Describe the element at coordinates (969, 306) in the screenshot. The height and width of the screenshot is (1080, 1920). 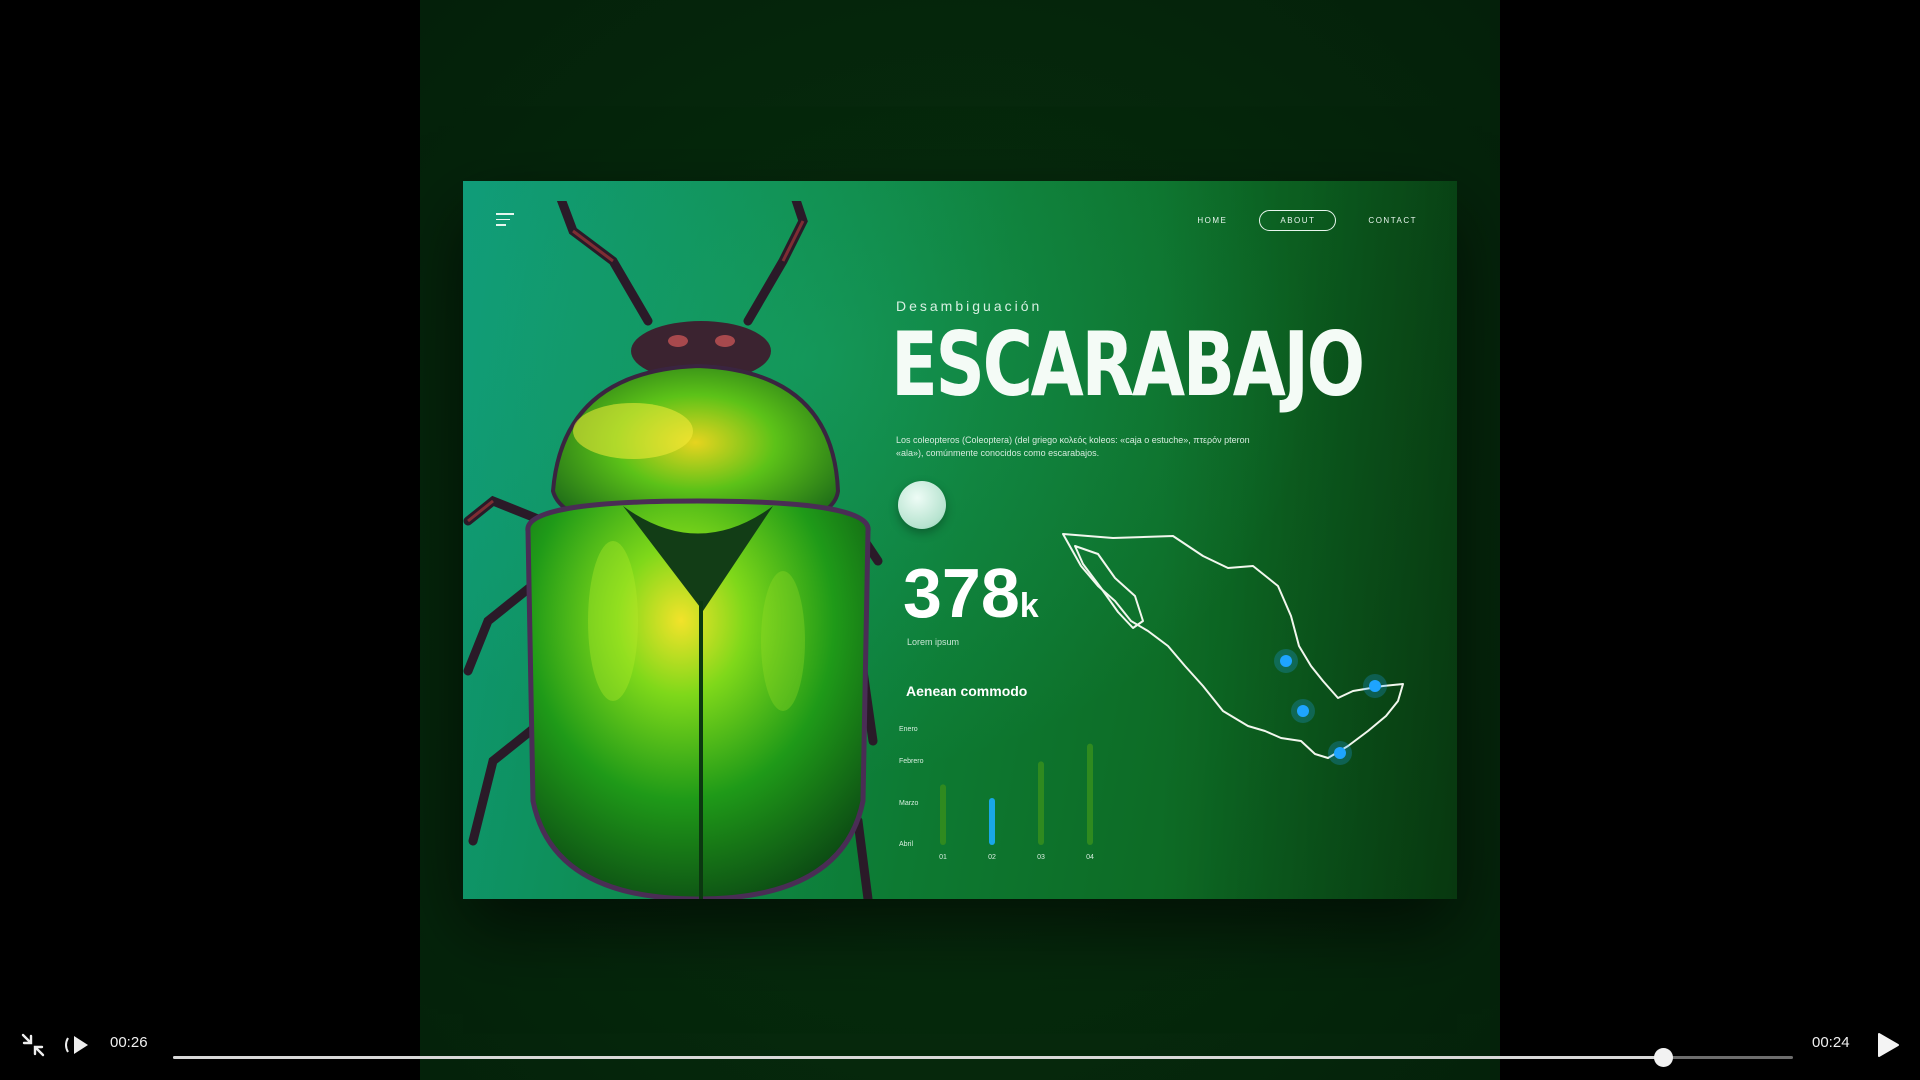
I see `subtitle: Desambiguación` at that location.